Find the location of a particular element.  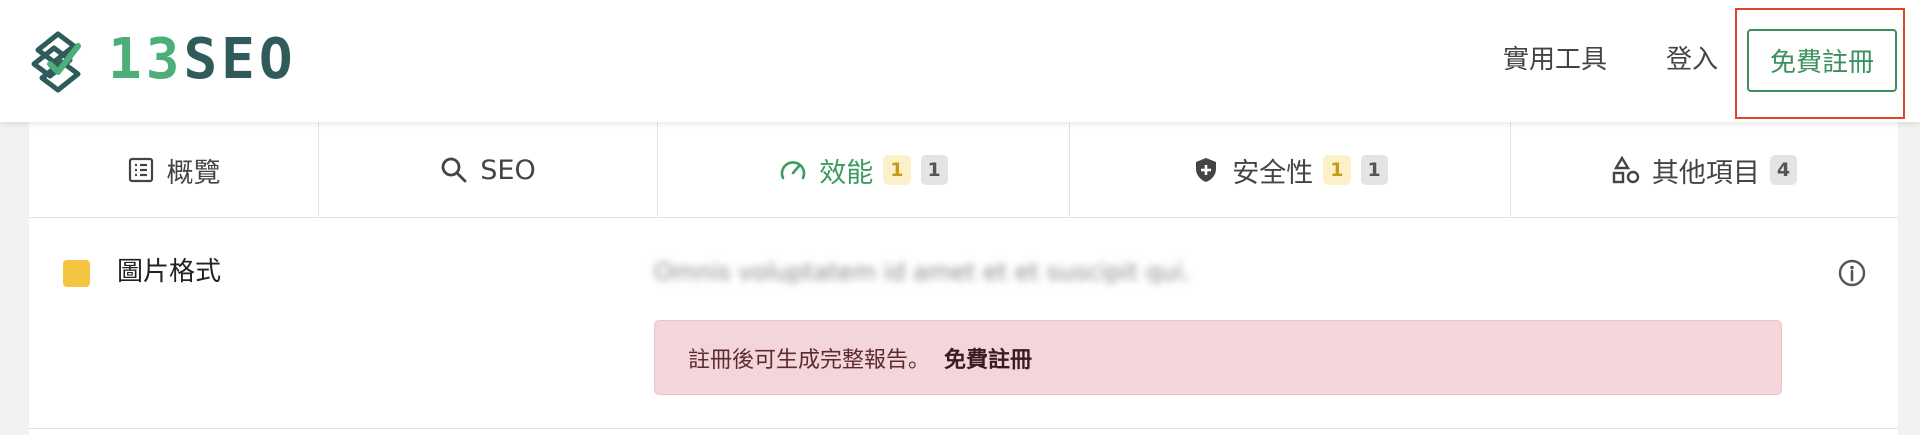

logo-mark-icon is located at coordinates (56, 62).